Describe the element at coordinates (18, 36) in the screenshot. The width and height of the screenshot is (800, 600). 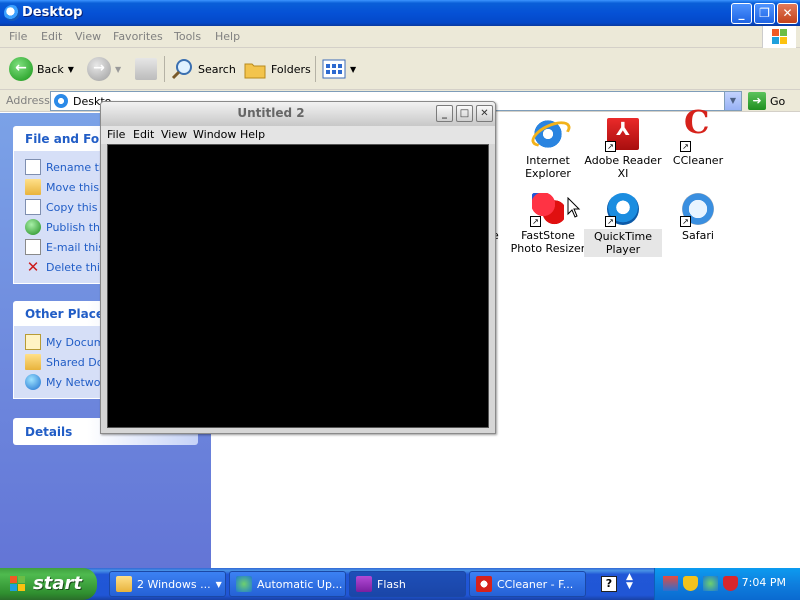
I see `menu-file: File` at that location.